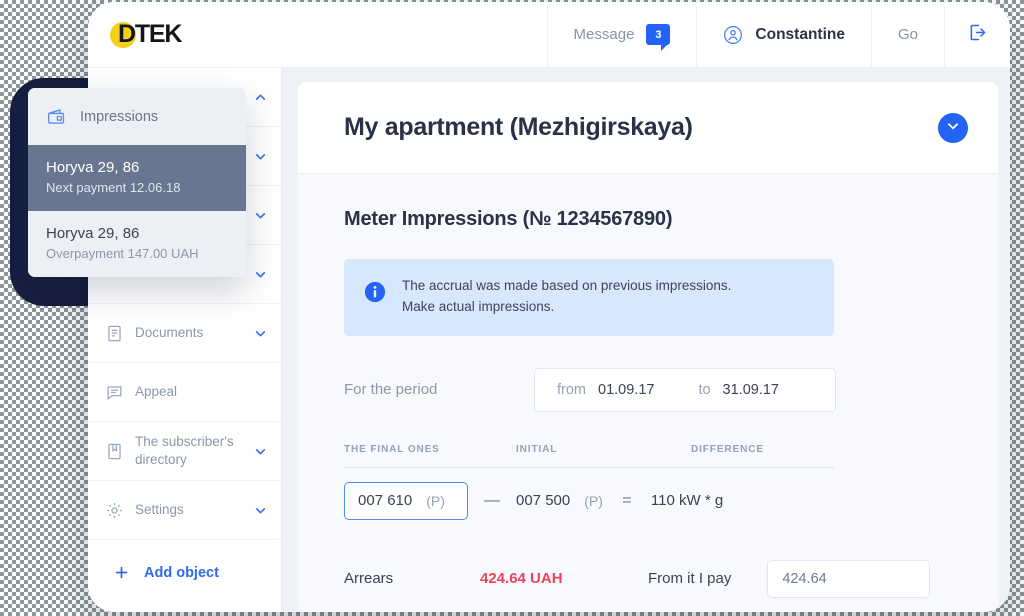 The height and width of the screenshot is (616, 1024). I want to click on period-row: For the period from 01.09.17 to 31.09.17, so click(648, 389).